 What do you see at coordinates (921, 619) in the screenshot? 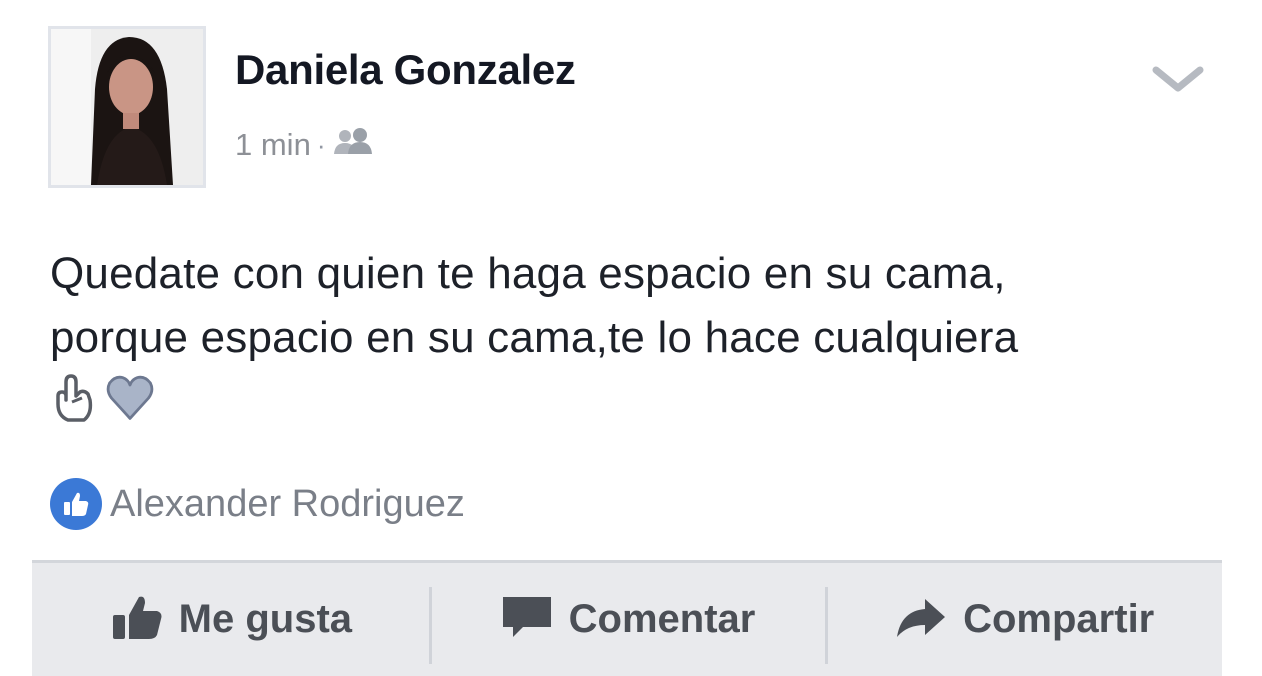
I see `share-arrow-icon` at bounding box center [921, 619].